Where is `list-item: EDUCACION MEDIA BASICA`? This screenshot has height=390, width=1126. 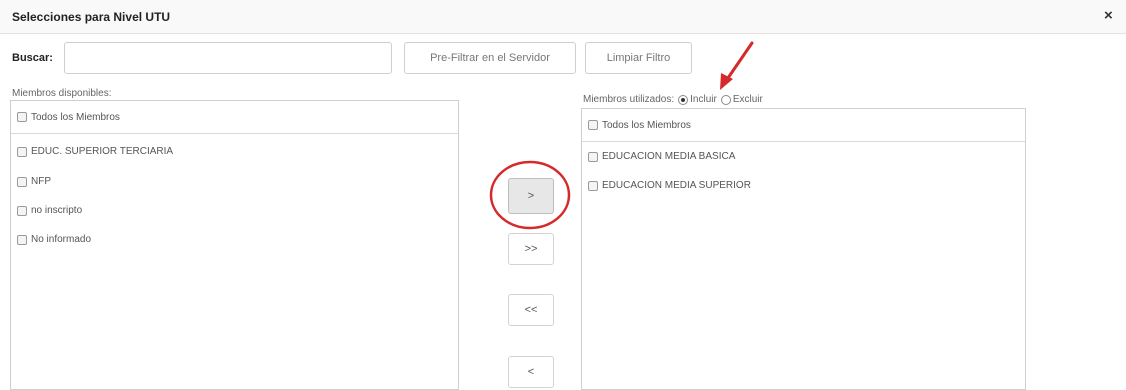
list-item: EDUCACION MEDIA BASICA is located at coordinates (661, 156).